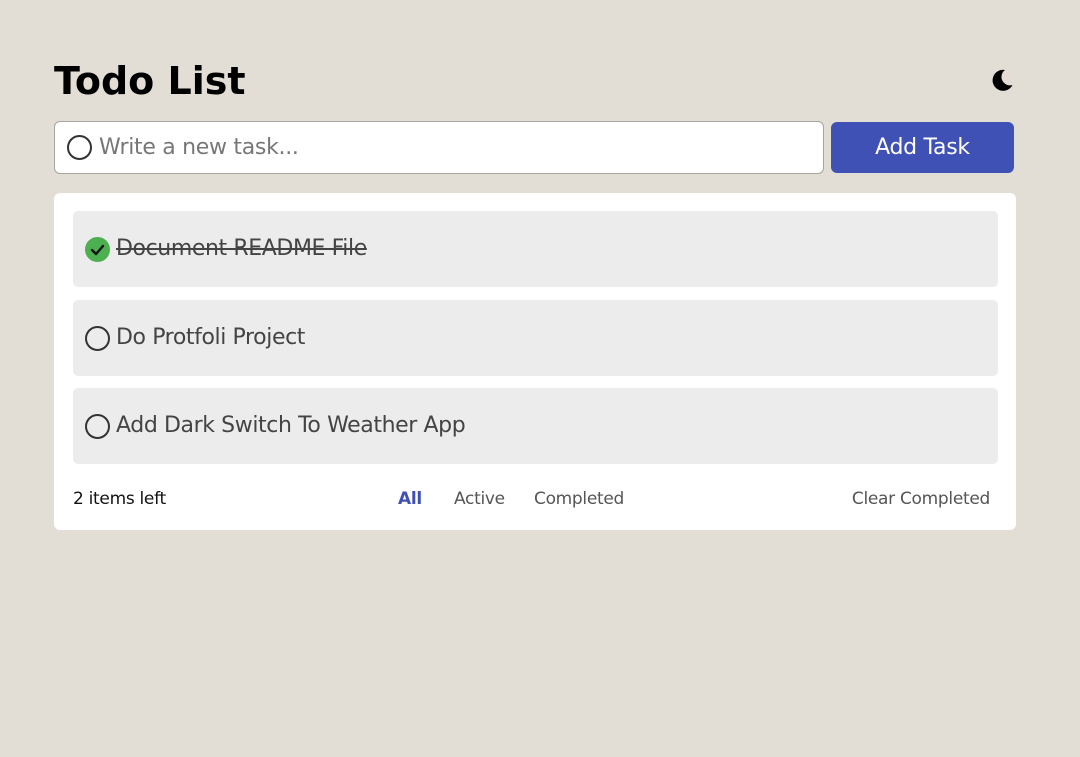 The height and width of the screenshot is (757, 1080). What do you see at coordinates (211, 337) in the screenshot?
I see `task-label: Do Protfoli Project` at bounding box center [211, 337].